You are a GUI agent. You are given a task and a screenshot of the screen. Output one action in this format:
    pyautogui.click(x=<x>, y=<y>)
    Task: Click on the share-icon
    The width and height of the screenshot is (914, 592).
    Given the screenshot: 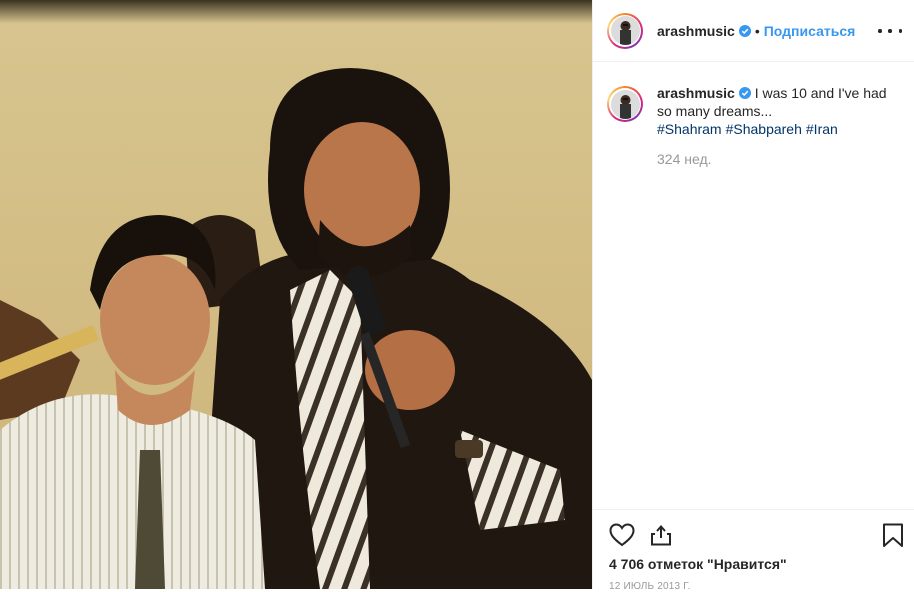 What is the action you would take?
    pyautogui.click(x=661, y=535)
    